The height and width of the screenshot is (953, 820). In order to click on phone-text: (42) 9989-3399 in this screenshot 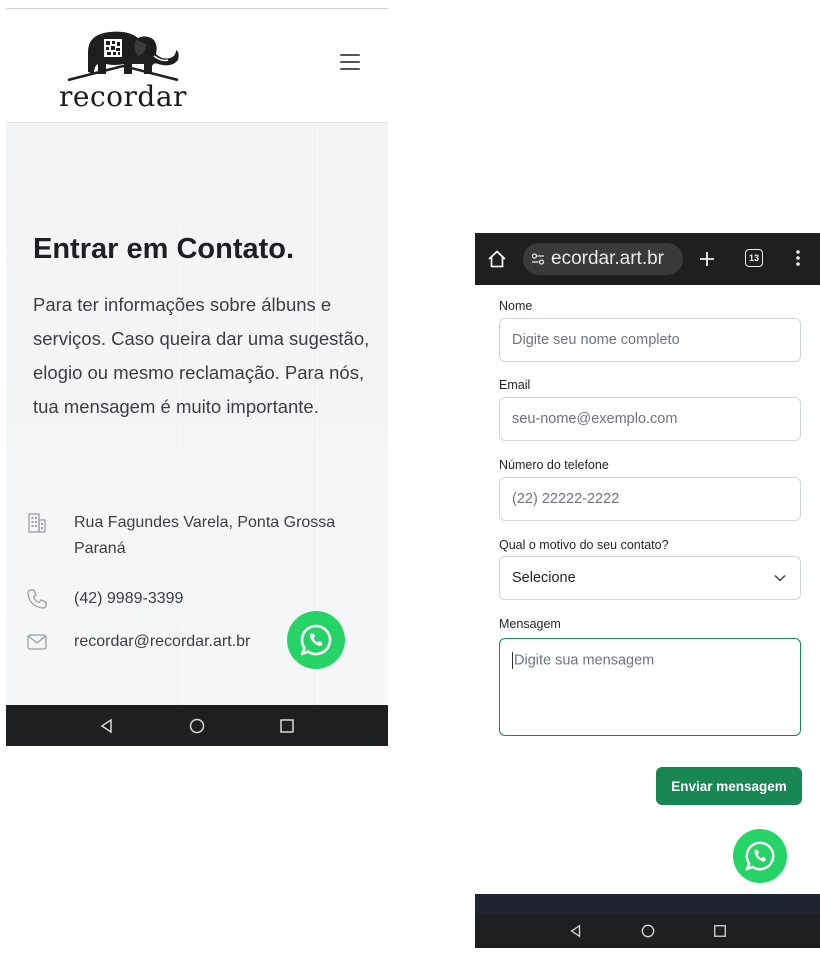, I will do `click(129, 598)`.